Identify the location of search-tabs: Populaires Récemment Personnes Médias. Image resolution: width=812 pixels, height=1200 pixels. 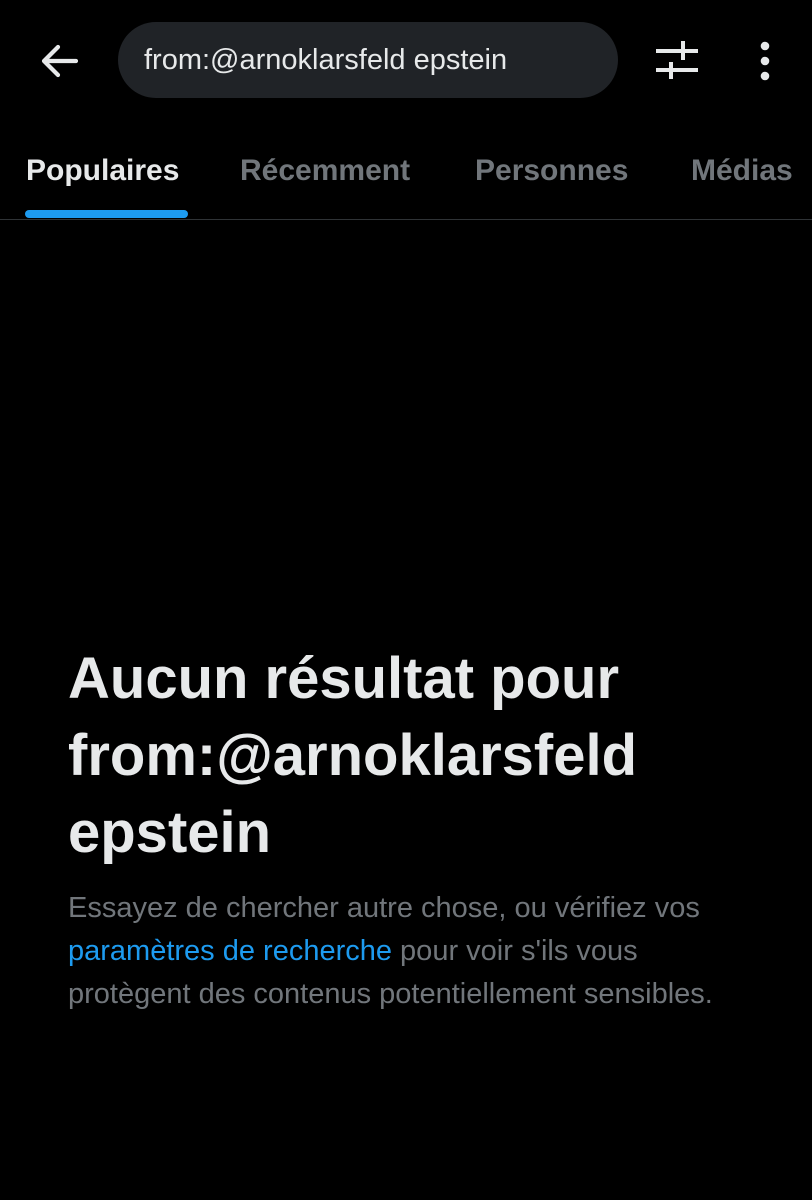
(406, 171).